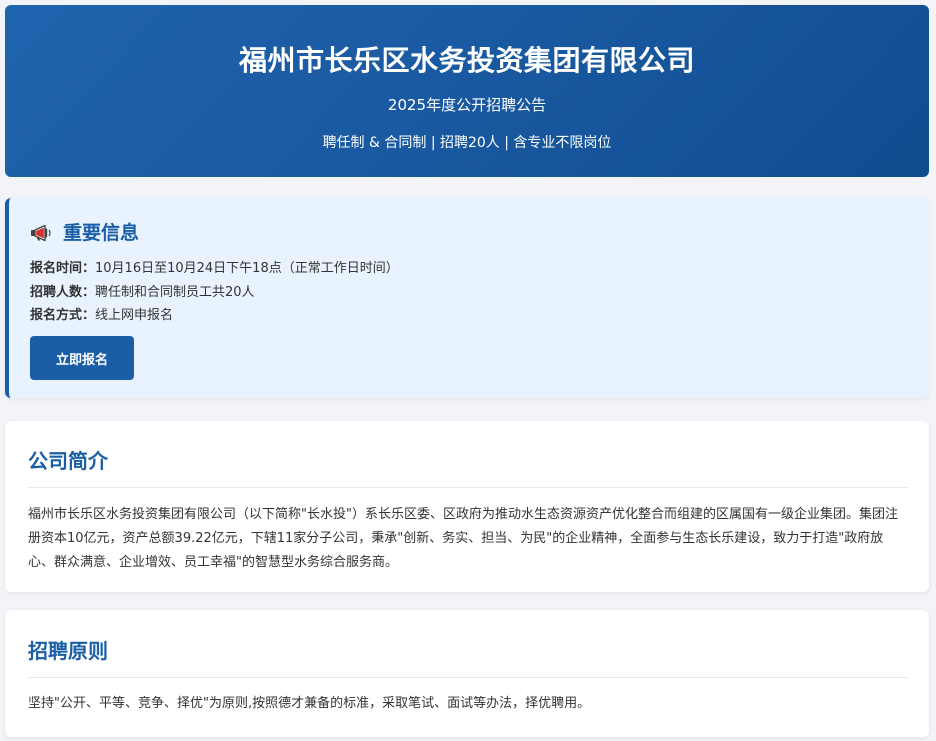 The width and height of the screenshot is (936, 741). Describe the element at coordinates (101, 233) in the screenshot. I see `important-info-title: 重要信息` at that location.